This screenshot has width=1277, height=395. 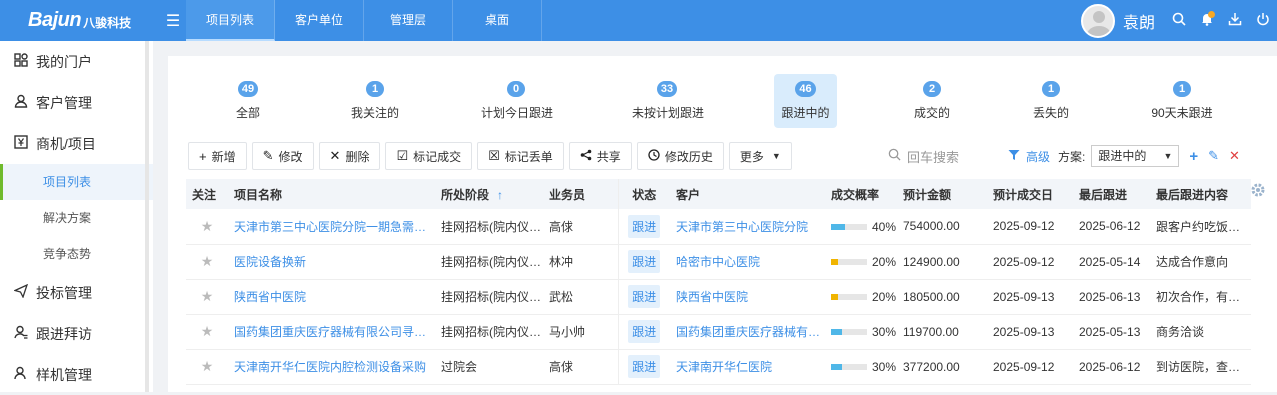 What do you see at coordinates (517, 101) in the screenshot?
I see `stat-plan-today: 0 计划今日跟进` at bounding box center [517, 101].